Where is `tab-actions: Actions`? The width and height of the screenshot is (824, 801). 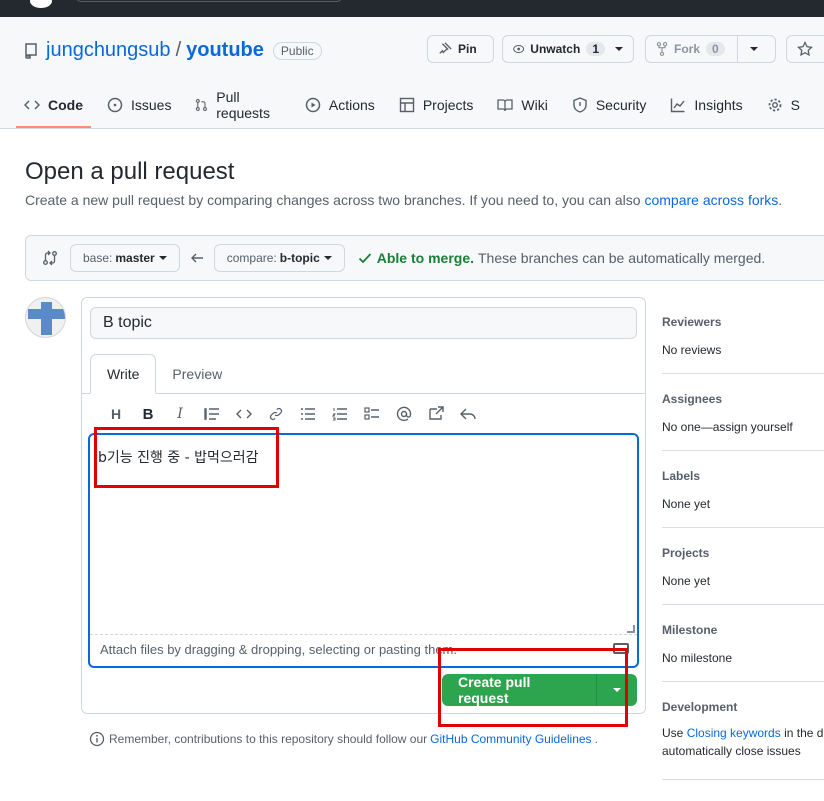 tab-actions: Actions is located at coordinates (340, 105).